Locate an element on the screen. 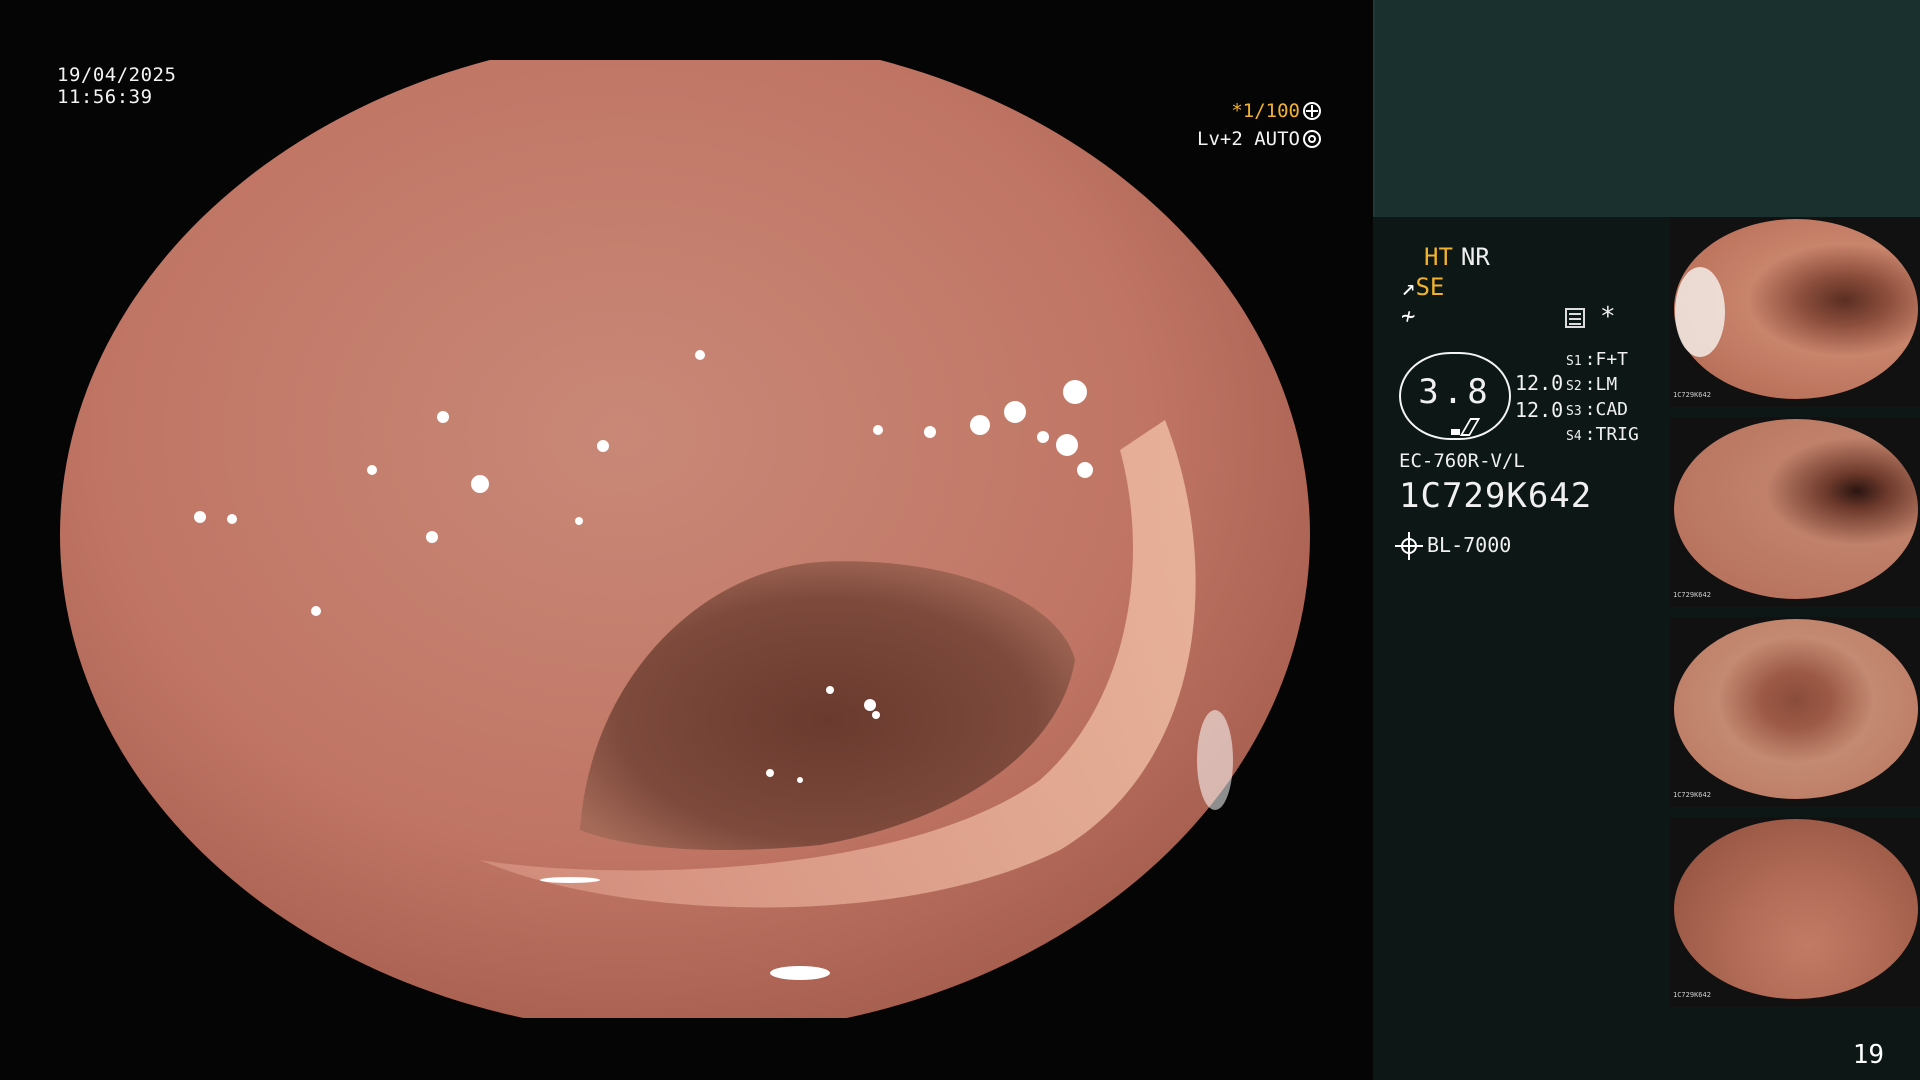 The image size is (1920, 1080). light-source-line: BL-7000 is located at coordinates (1453, 546).